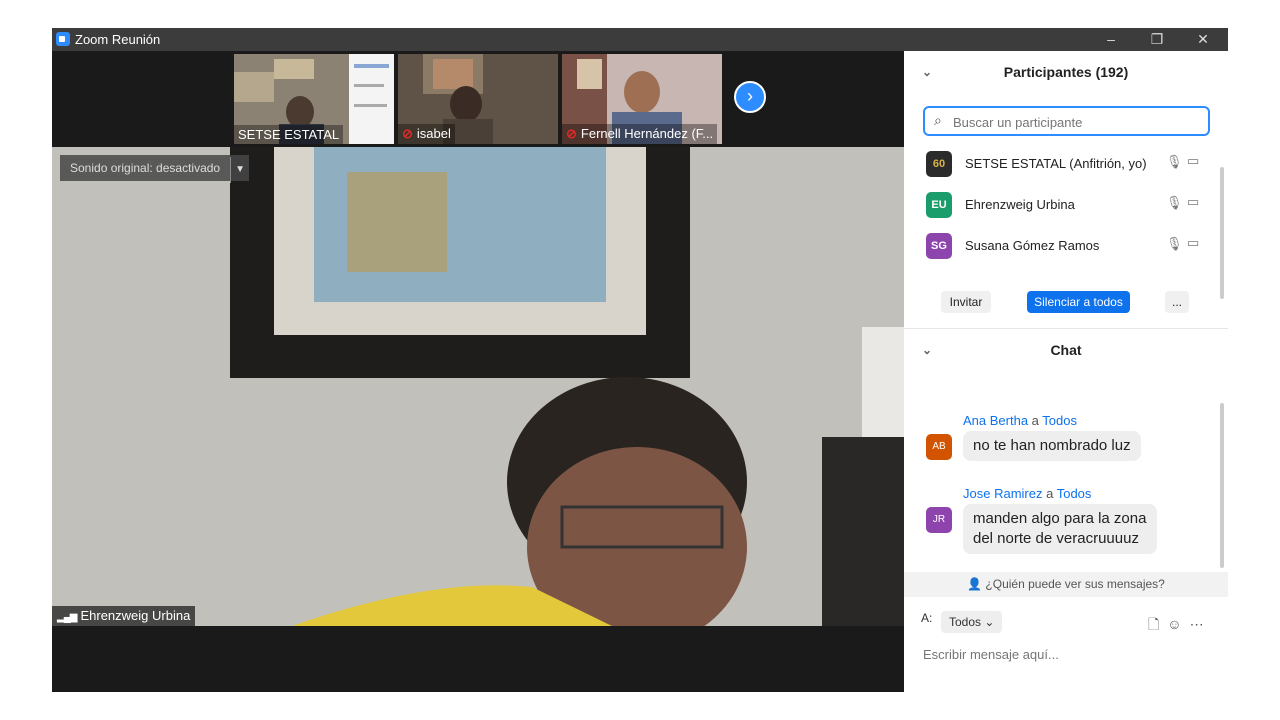 The width and height of the screenshot is (1280, 720). I want to click on participant-name: Susana Gómez Ramos, so click(1032, 245).